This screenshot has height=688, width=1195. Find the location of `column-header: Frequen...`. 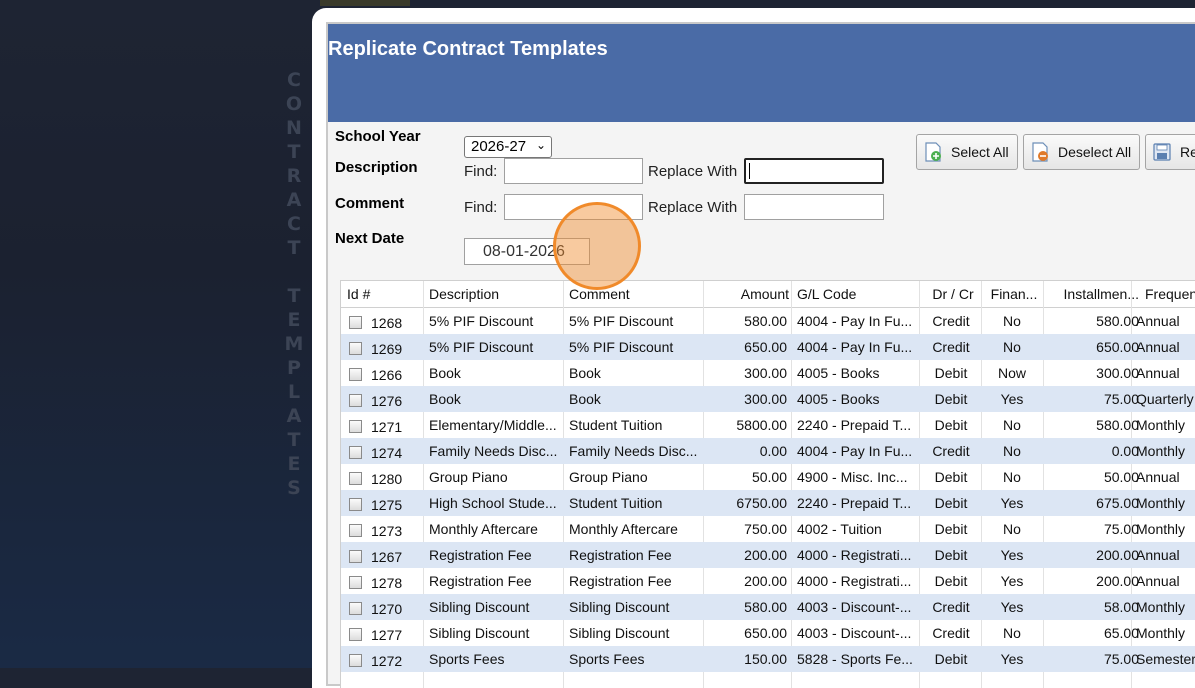

column-header: Frequen... is located at coordinates (1170, 294).